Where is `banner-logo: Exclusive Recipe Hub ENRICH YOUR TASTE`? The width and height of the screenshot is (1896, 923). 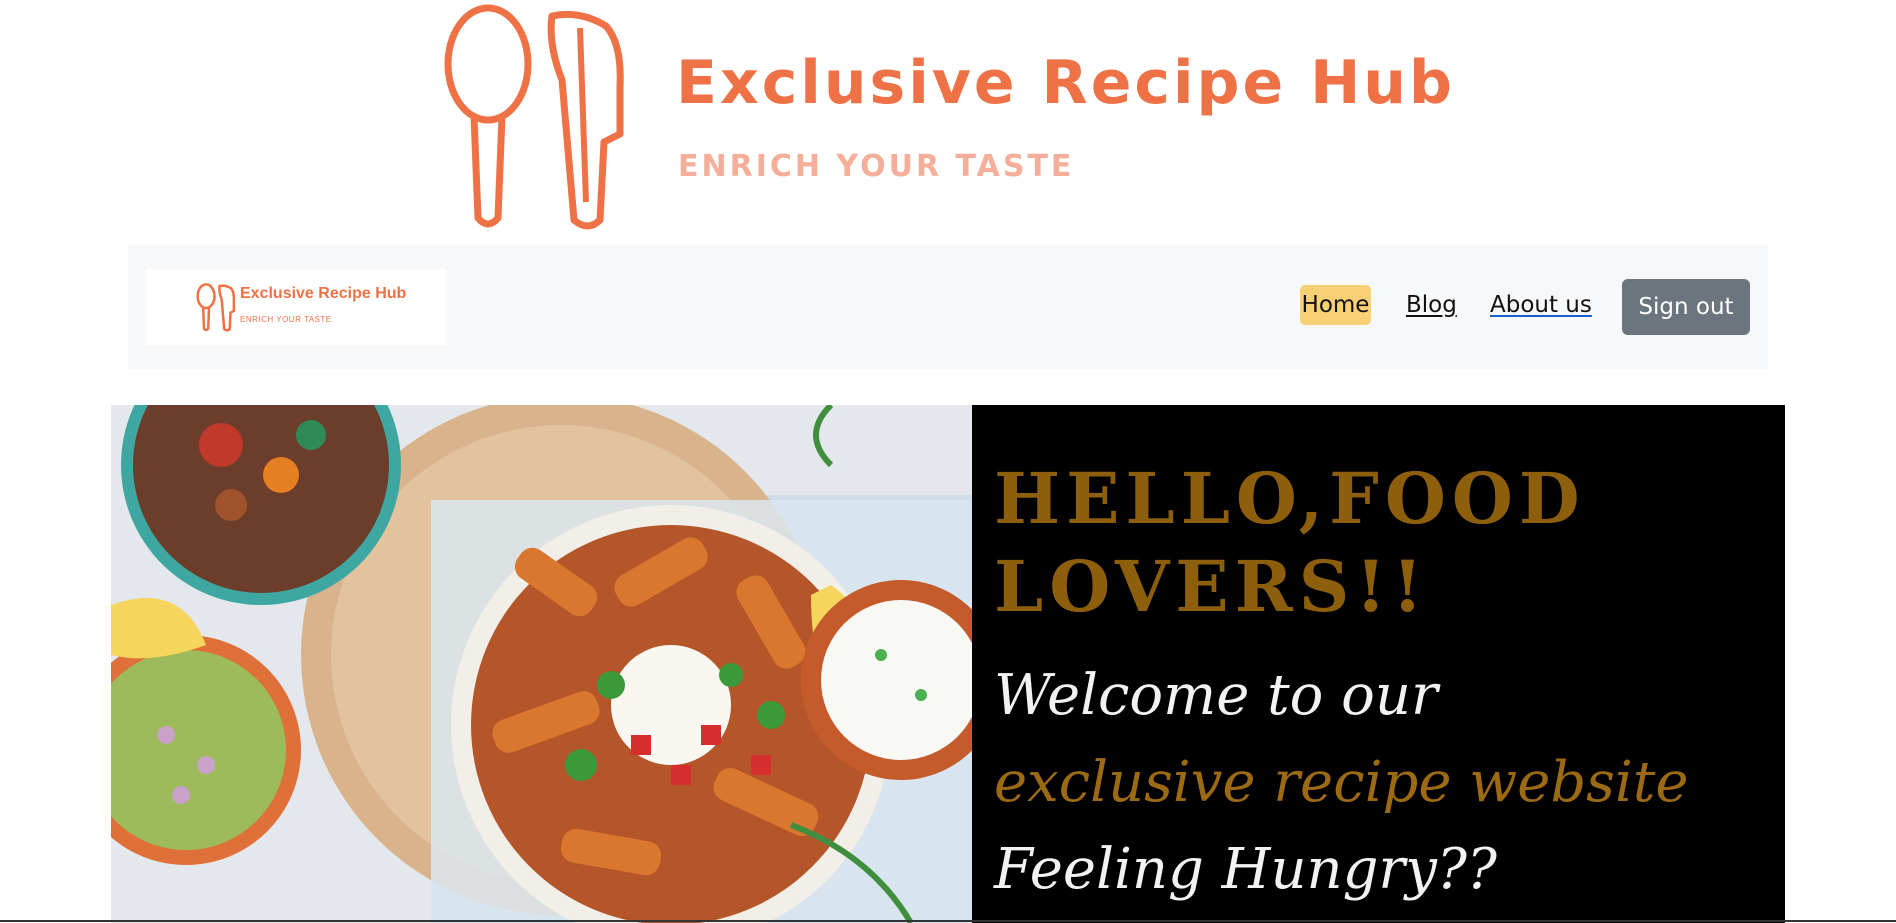 banner-logo: Exclusive Recipe Hub ENRICH YOUR TASTE is located at coordinates (950, 122).